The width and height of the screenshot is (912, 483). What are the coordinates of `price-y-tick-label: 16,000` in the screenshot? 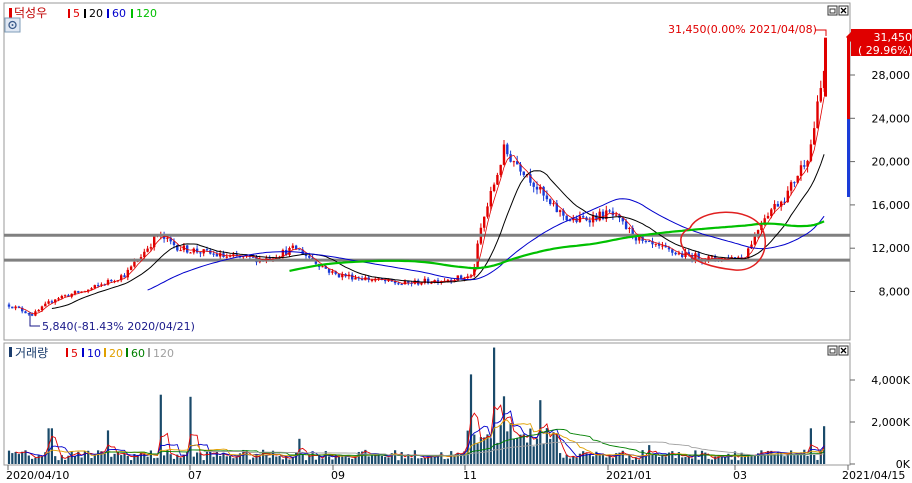 It's located at (891, 205).